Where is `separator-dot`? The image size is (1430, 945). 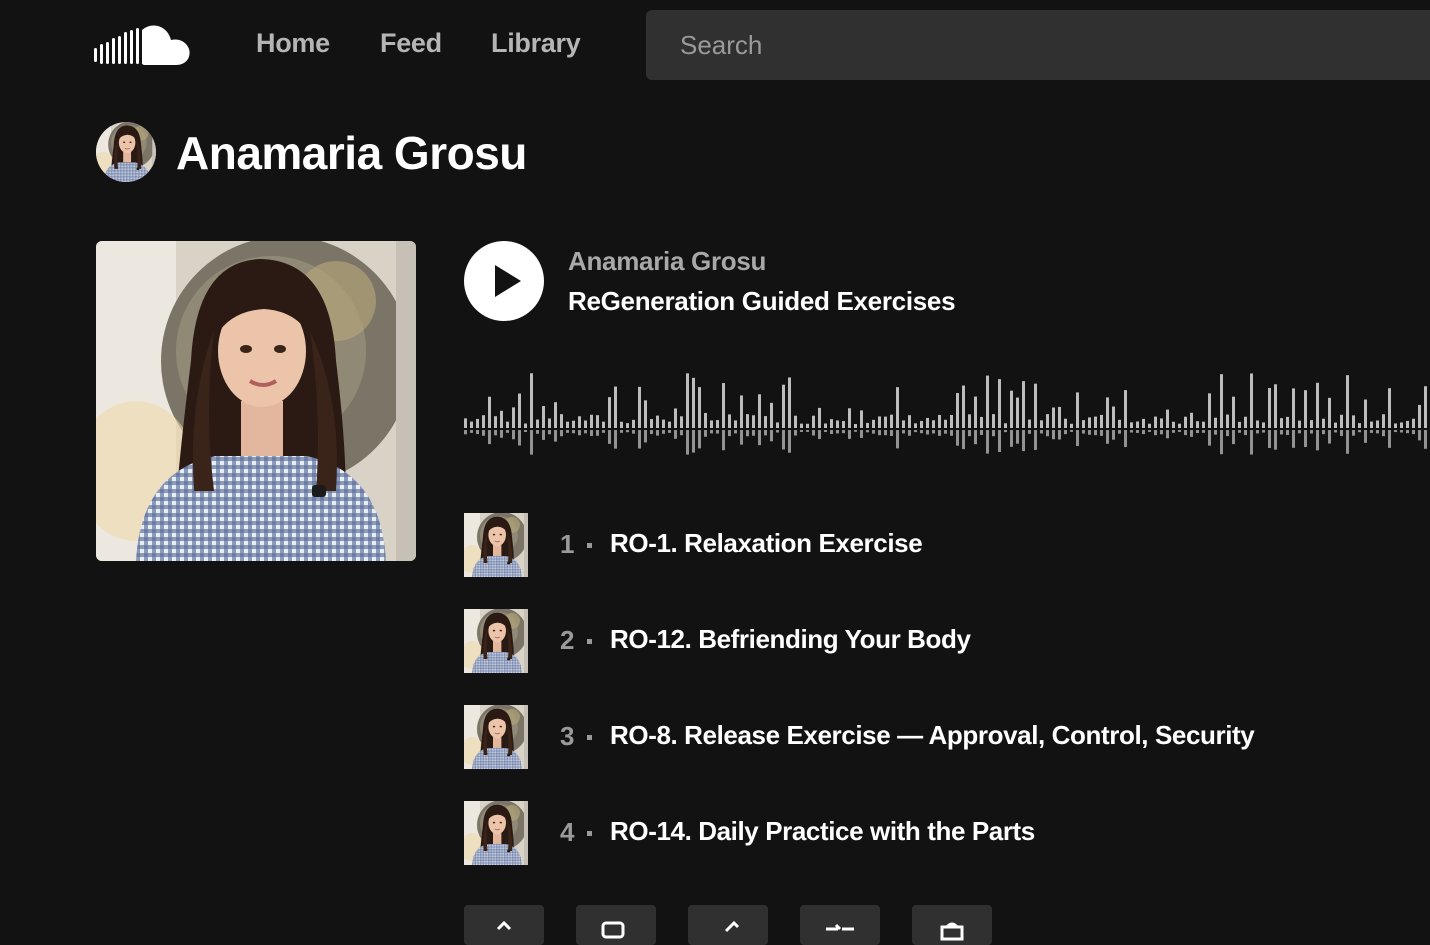 separator-dot is located at coordinates (589, 641).